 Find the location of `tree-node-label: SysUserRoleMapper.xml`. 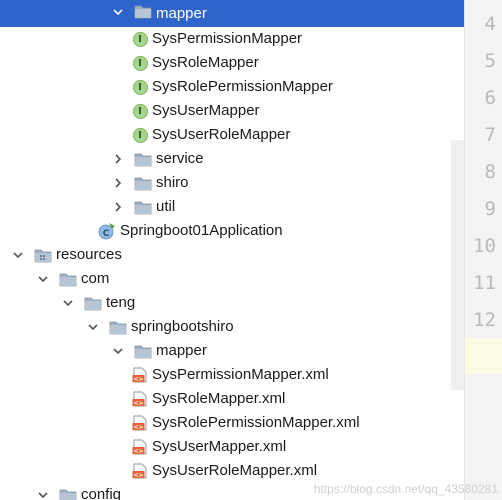

tree-node-label: SysUserRoleMapper.xml is located at coordinates (235, 470).